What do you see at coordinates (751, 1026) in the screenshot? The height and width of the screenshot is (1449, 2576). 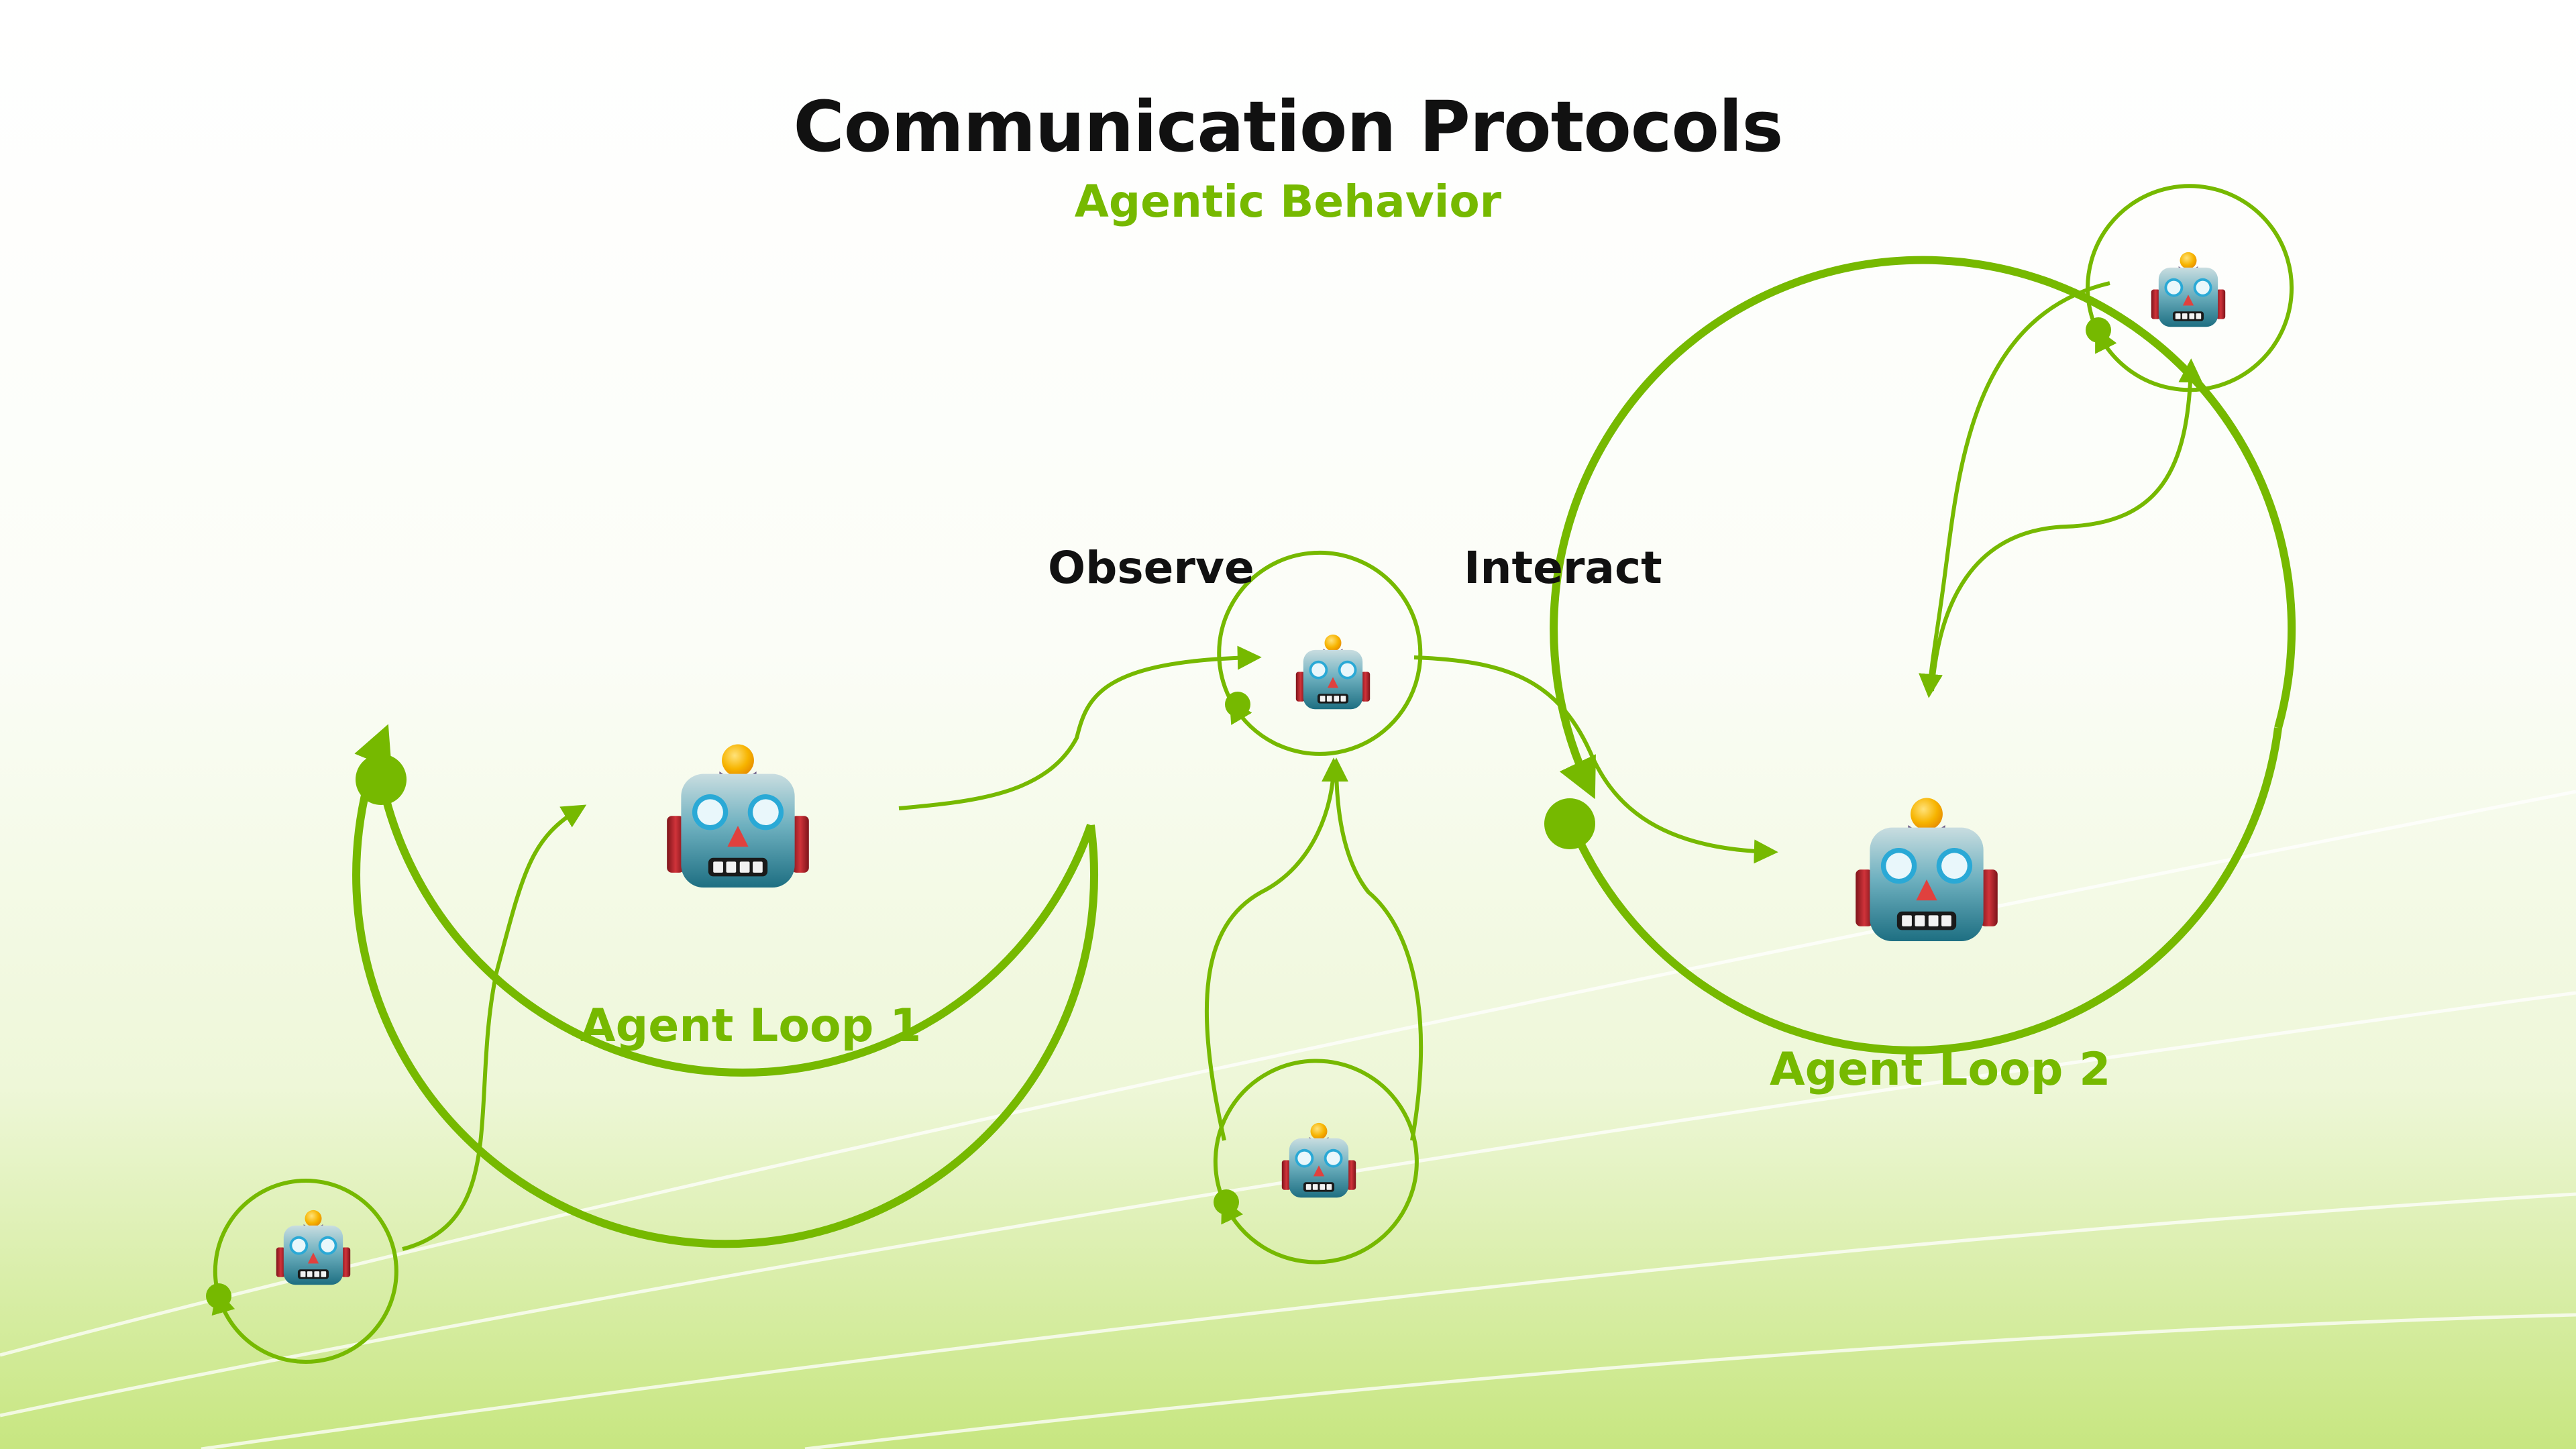 I see `agent-loop-1-label: Agent Loop 1` at bounding box center [751, 1026].